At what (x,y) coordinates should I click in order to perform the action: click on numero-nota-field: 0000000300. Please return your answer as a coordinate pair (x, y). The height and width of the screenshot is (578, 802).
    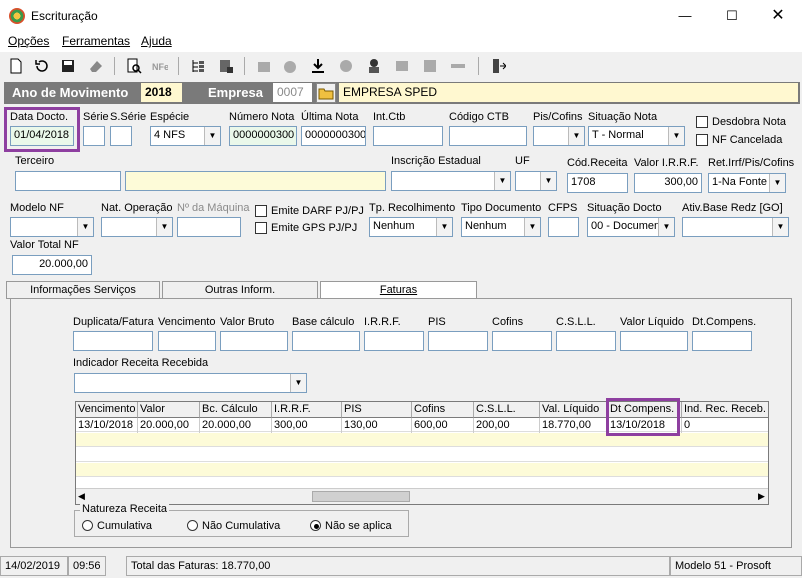
    Looking at the image, I should click on (263, 136).